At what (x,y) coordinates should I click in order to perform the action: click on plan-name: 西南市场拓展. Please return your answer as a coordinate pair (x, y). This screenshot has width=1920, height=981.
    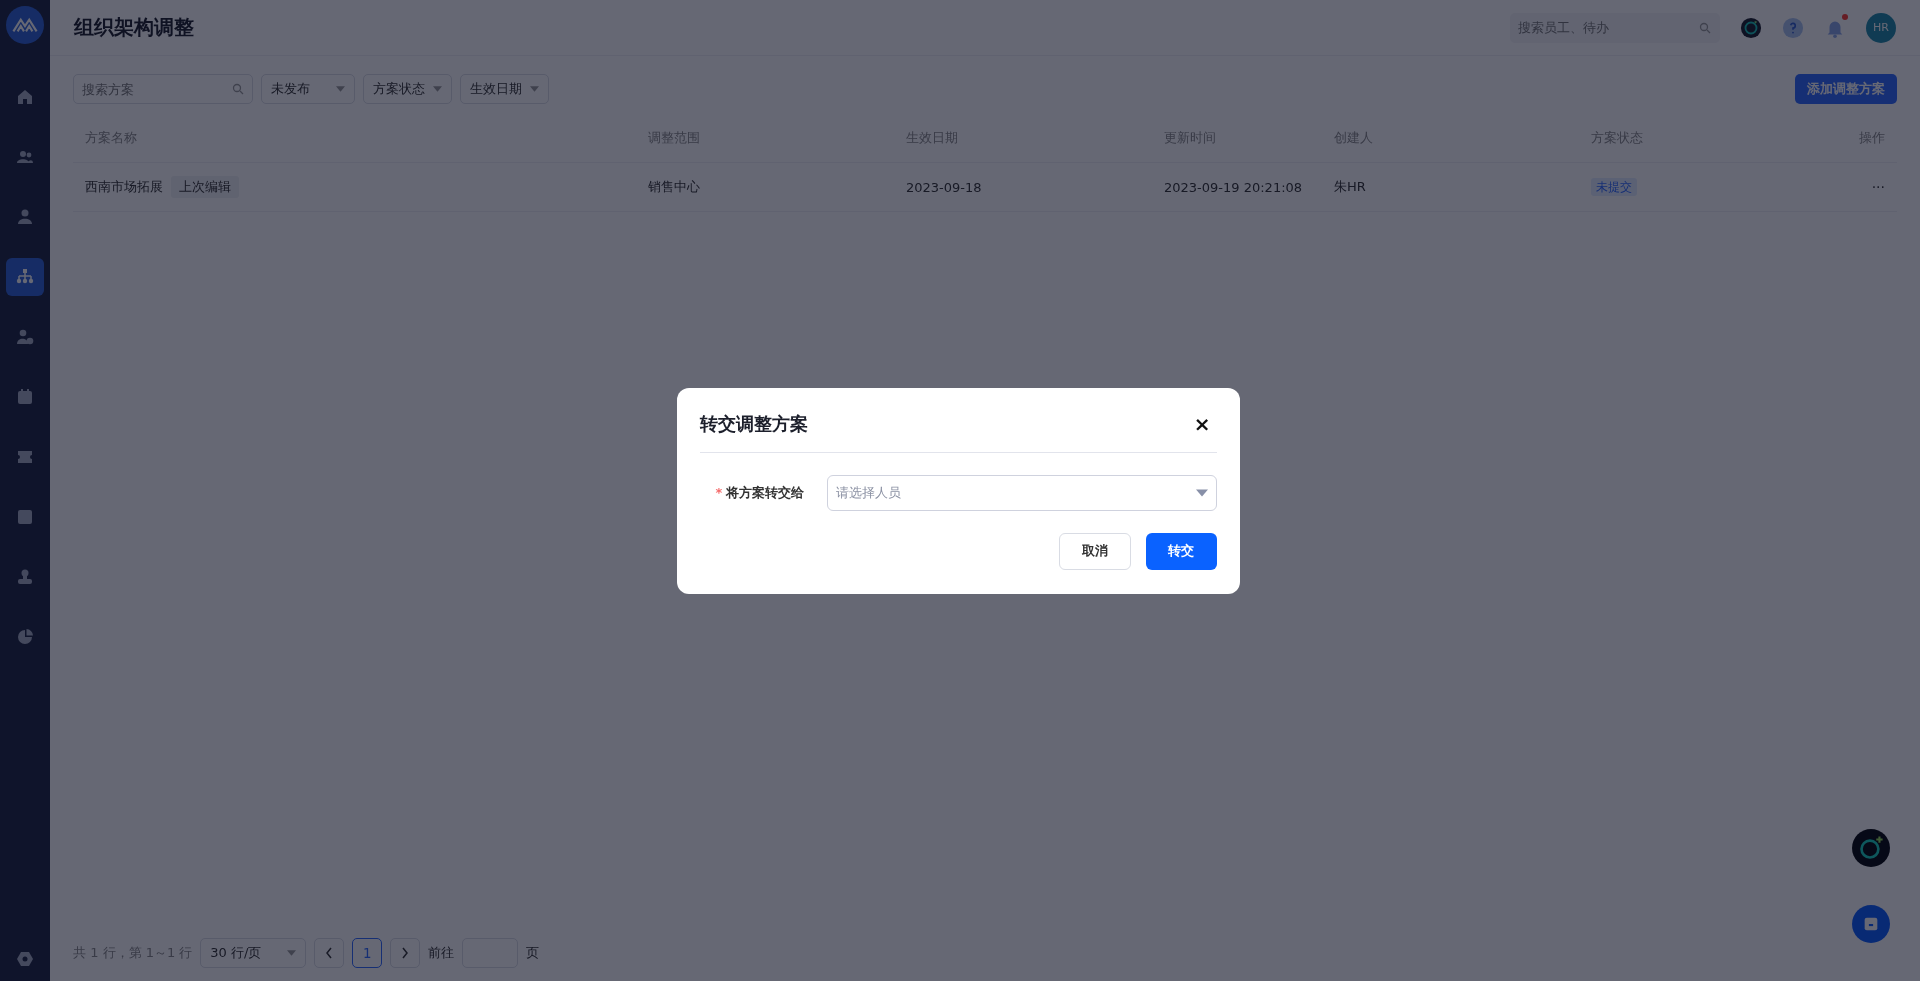
    Looking at the image, I should click on (124, 187).